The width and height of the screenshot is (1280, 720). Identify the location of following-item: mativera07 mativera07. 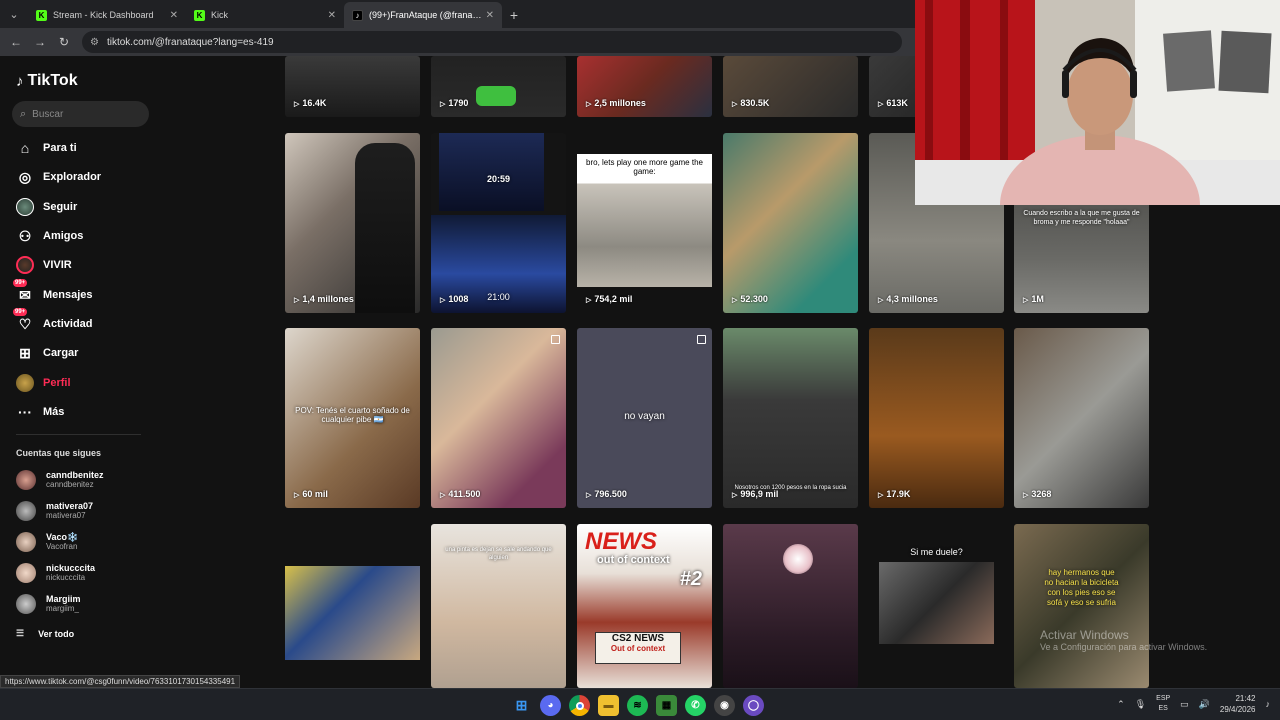
(54, 511).